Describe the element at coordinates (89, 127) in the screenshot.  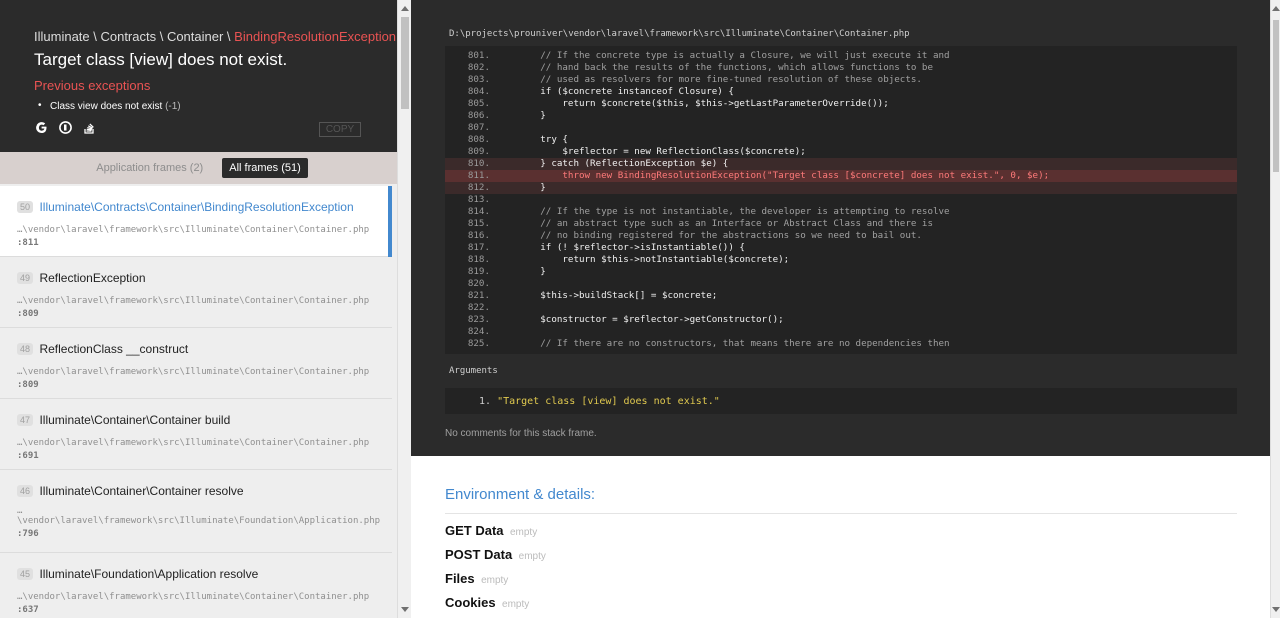
I see `stackoverflow-icon` at that location.